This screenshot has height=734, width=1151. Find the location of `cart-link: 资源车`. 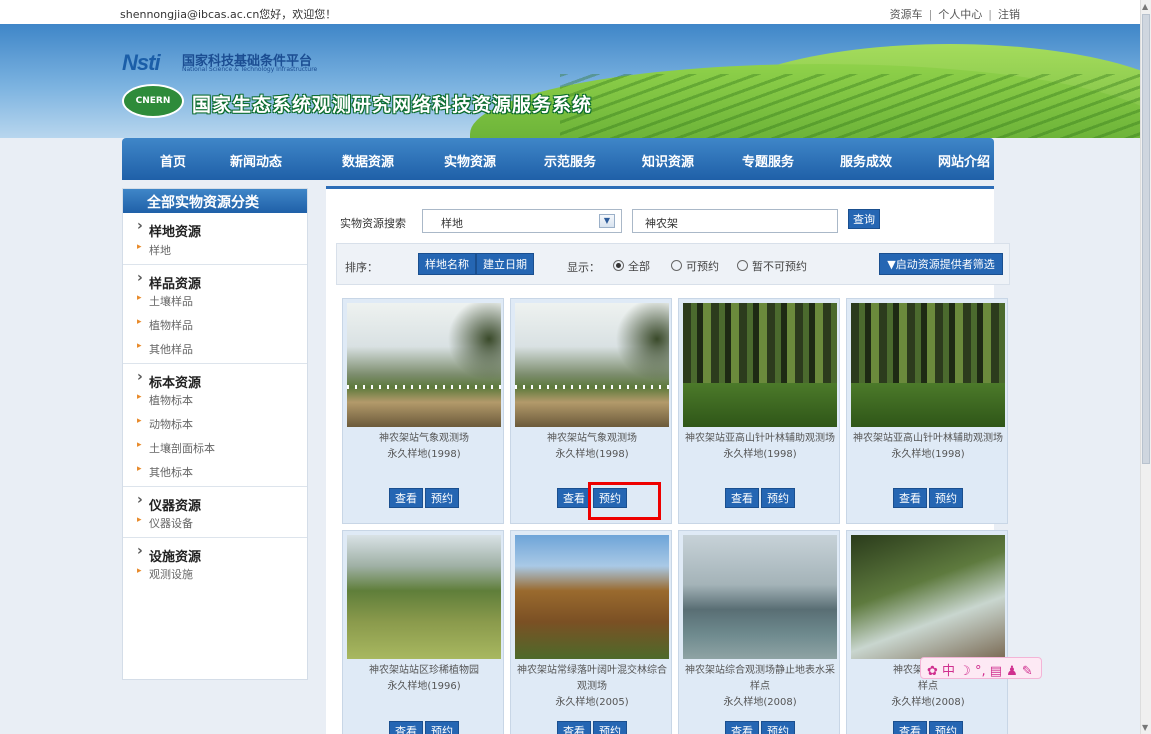

cart-link: 资源车 is located at coordinates (906, 14).